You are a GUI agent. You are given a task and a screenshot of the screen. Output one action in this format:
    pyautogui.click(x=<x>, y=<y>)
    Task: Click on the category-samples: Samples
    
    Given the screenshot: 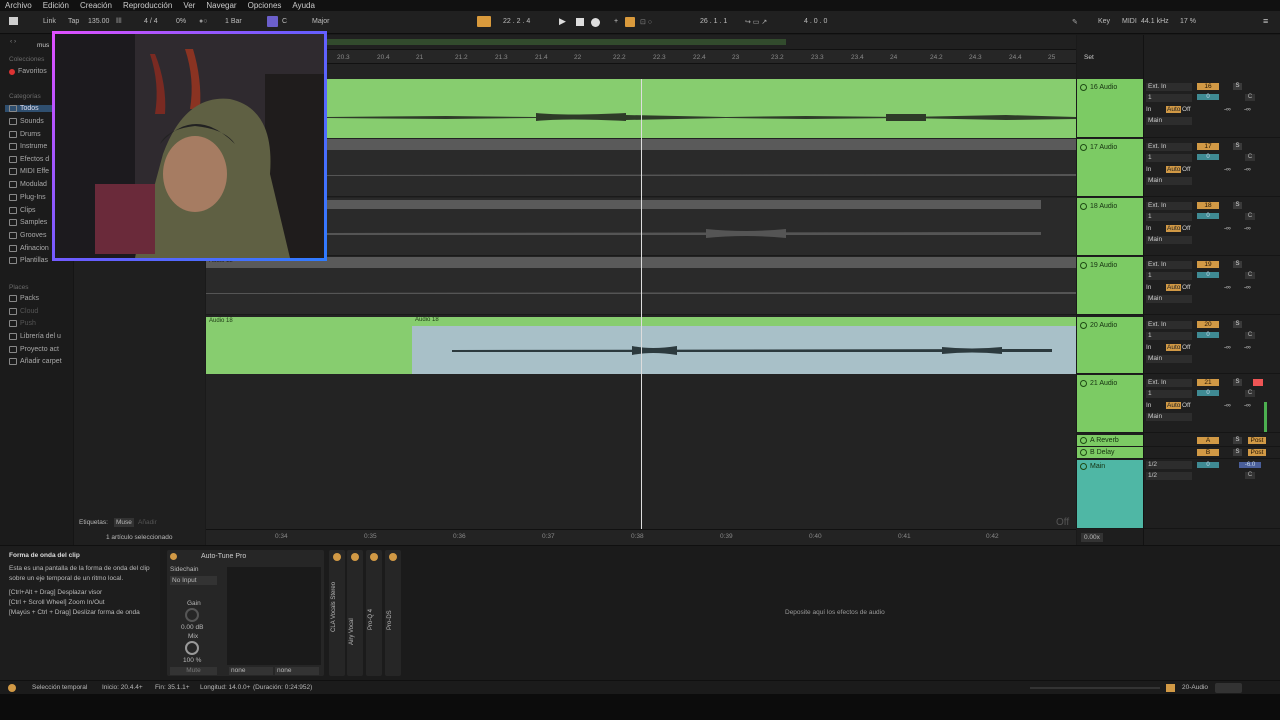 What is the action you would take?
    pyautogui.click(x=28, y=222)
    